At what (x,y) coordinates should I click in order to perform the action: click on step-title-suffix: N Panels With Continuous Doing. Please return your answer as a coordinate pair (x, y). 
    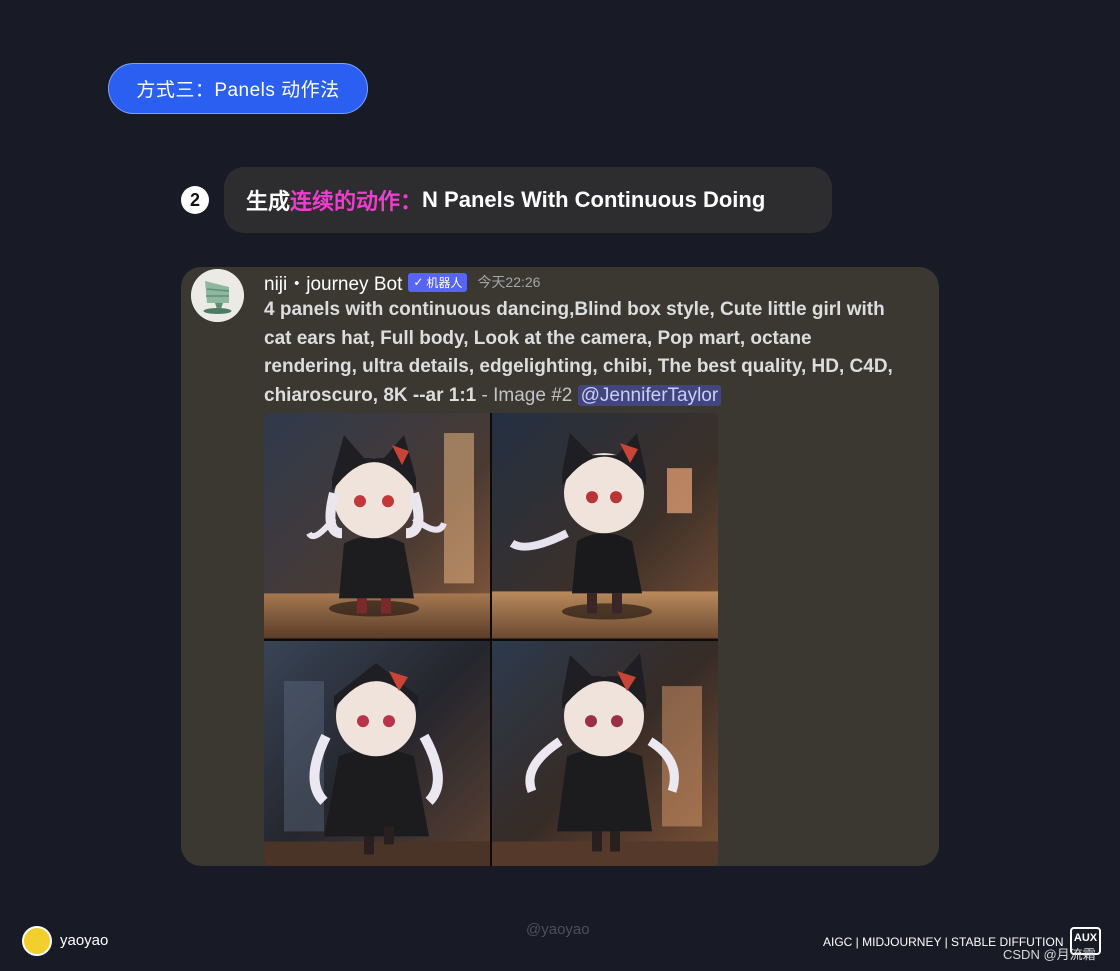
    Looking at the image, I should click on (594, 199).